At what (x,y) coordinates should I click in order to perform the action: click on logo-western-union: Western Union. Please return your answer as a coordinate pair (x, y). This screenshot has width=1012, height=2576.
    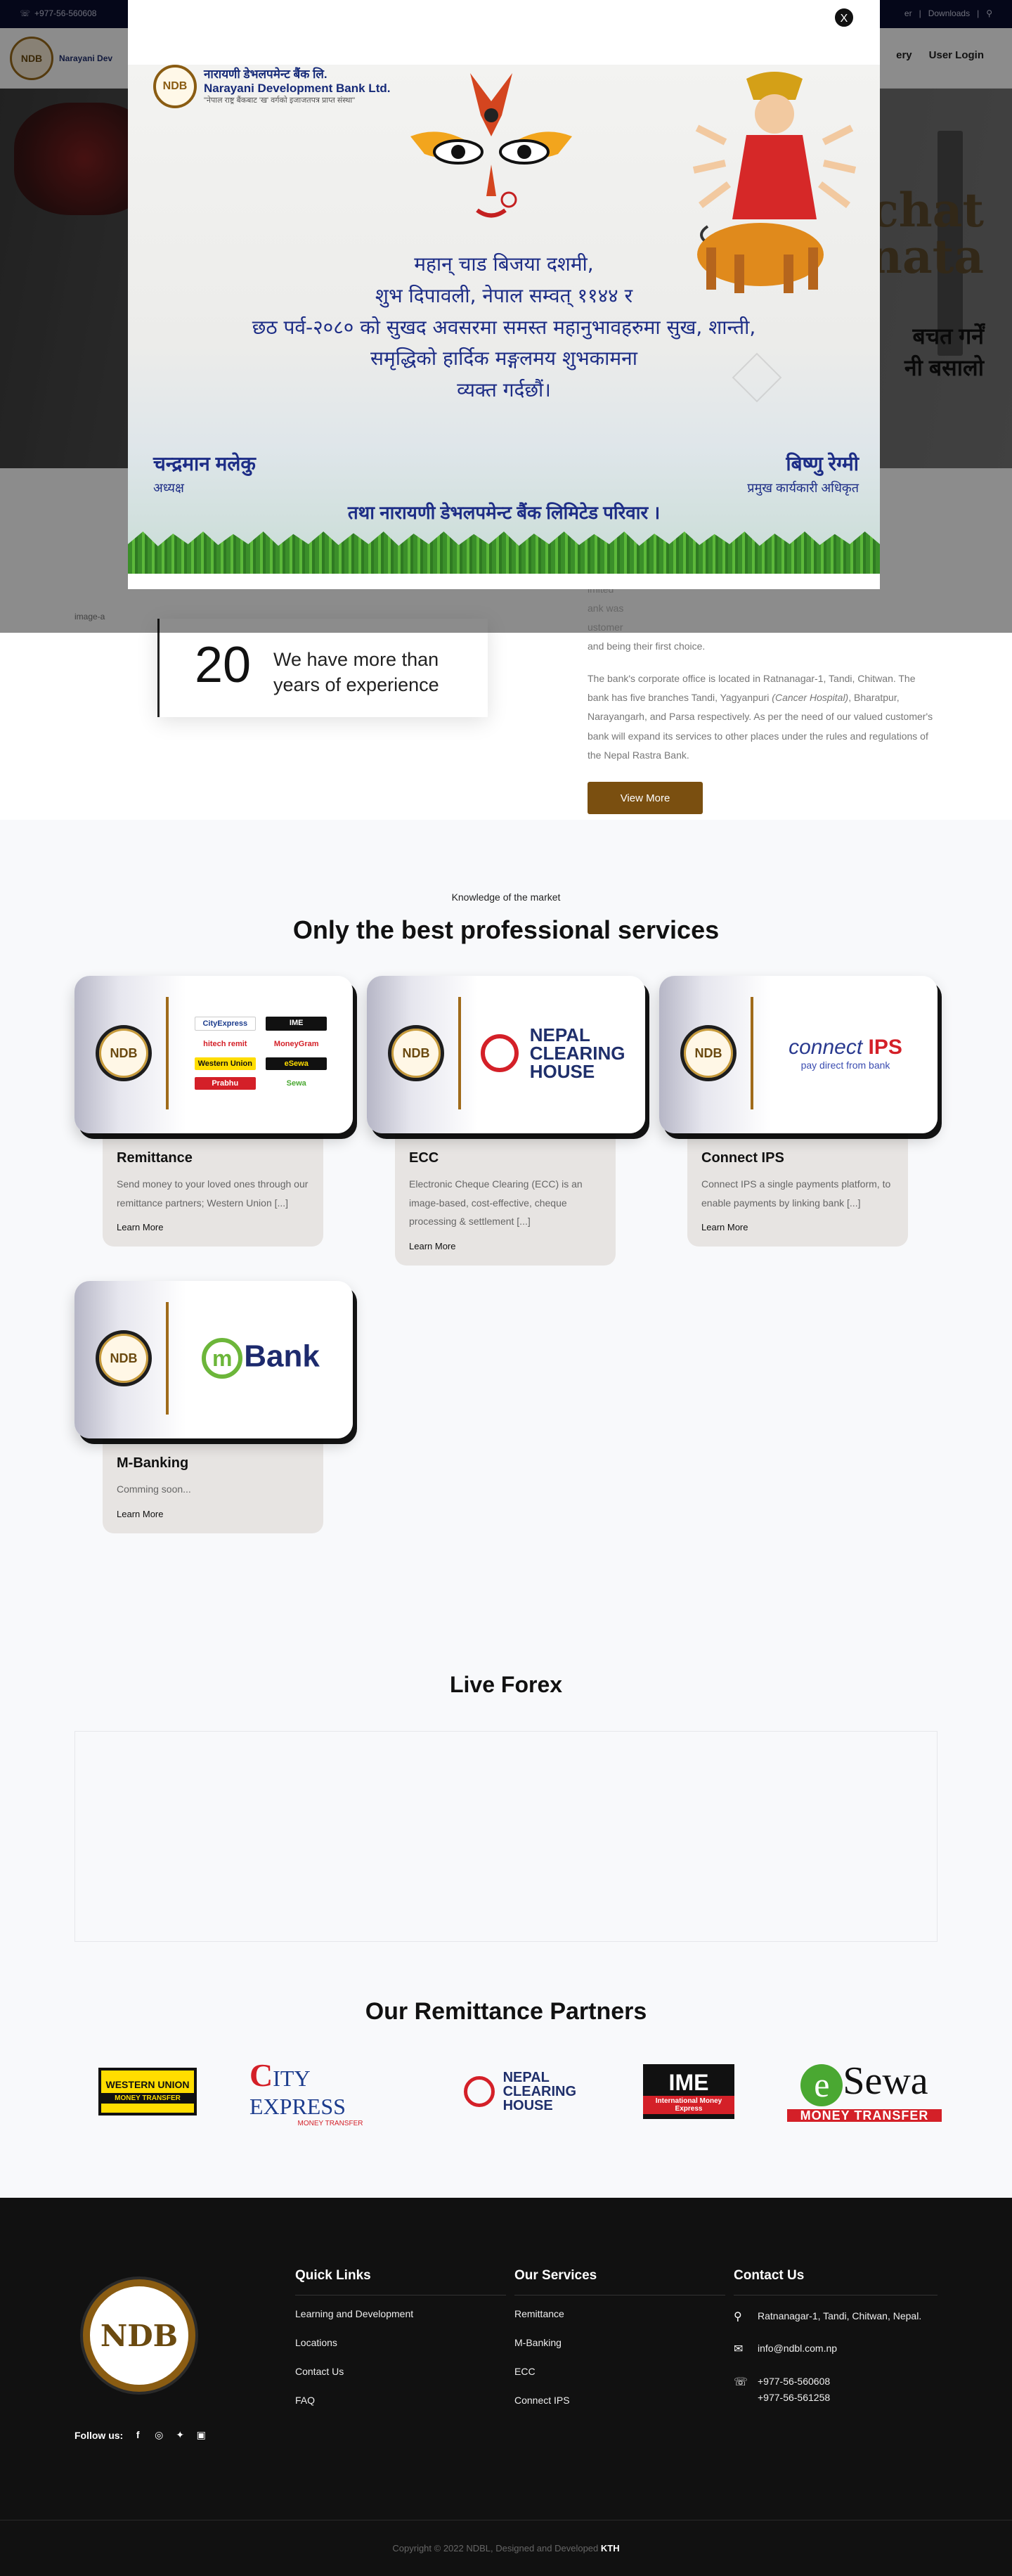
    Looking at the image, I should click on (225, 1063).